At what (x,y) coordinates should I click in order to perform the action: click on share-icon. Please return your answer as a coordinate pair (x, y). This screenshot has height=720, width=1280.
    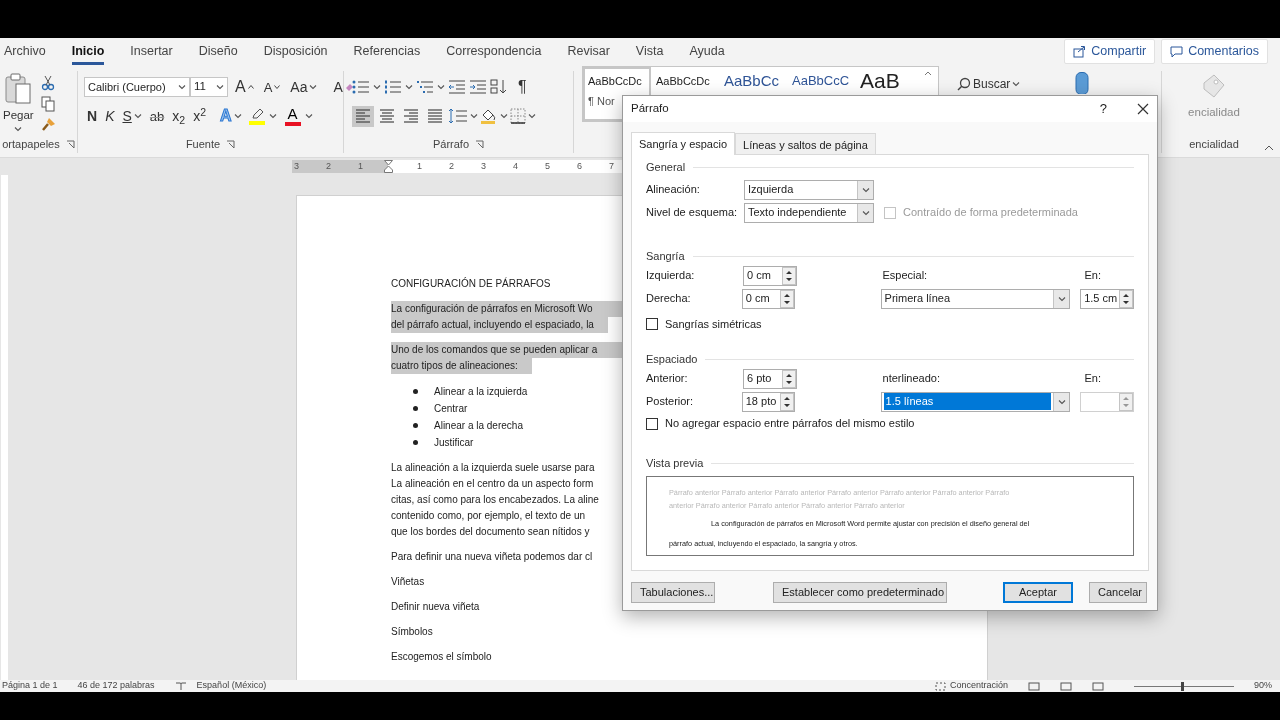
    Looking at the image, I should click on (1080, 51).